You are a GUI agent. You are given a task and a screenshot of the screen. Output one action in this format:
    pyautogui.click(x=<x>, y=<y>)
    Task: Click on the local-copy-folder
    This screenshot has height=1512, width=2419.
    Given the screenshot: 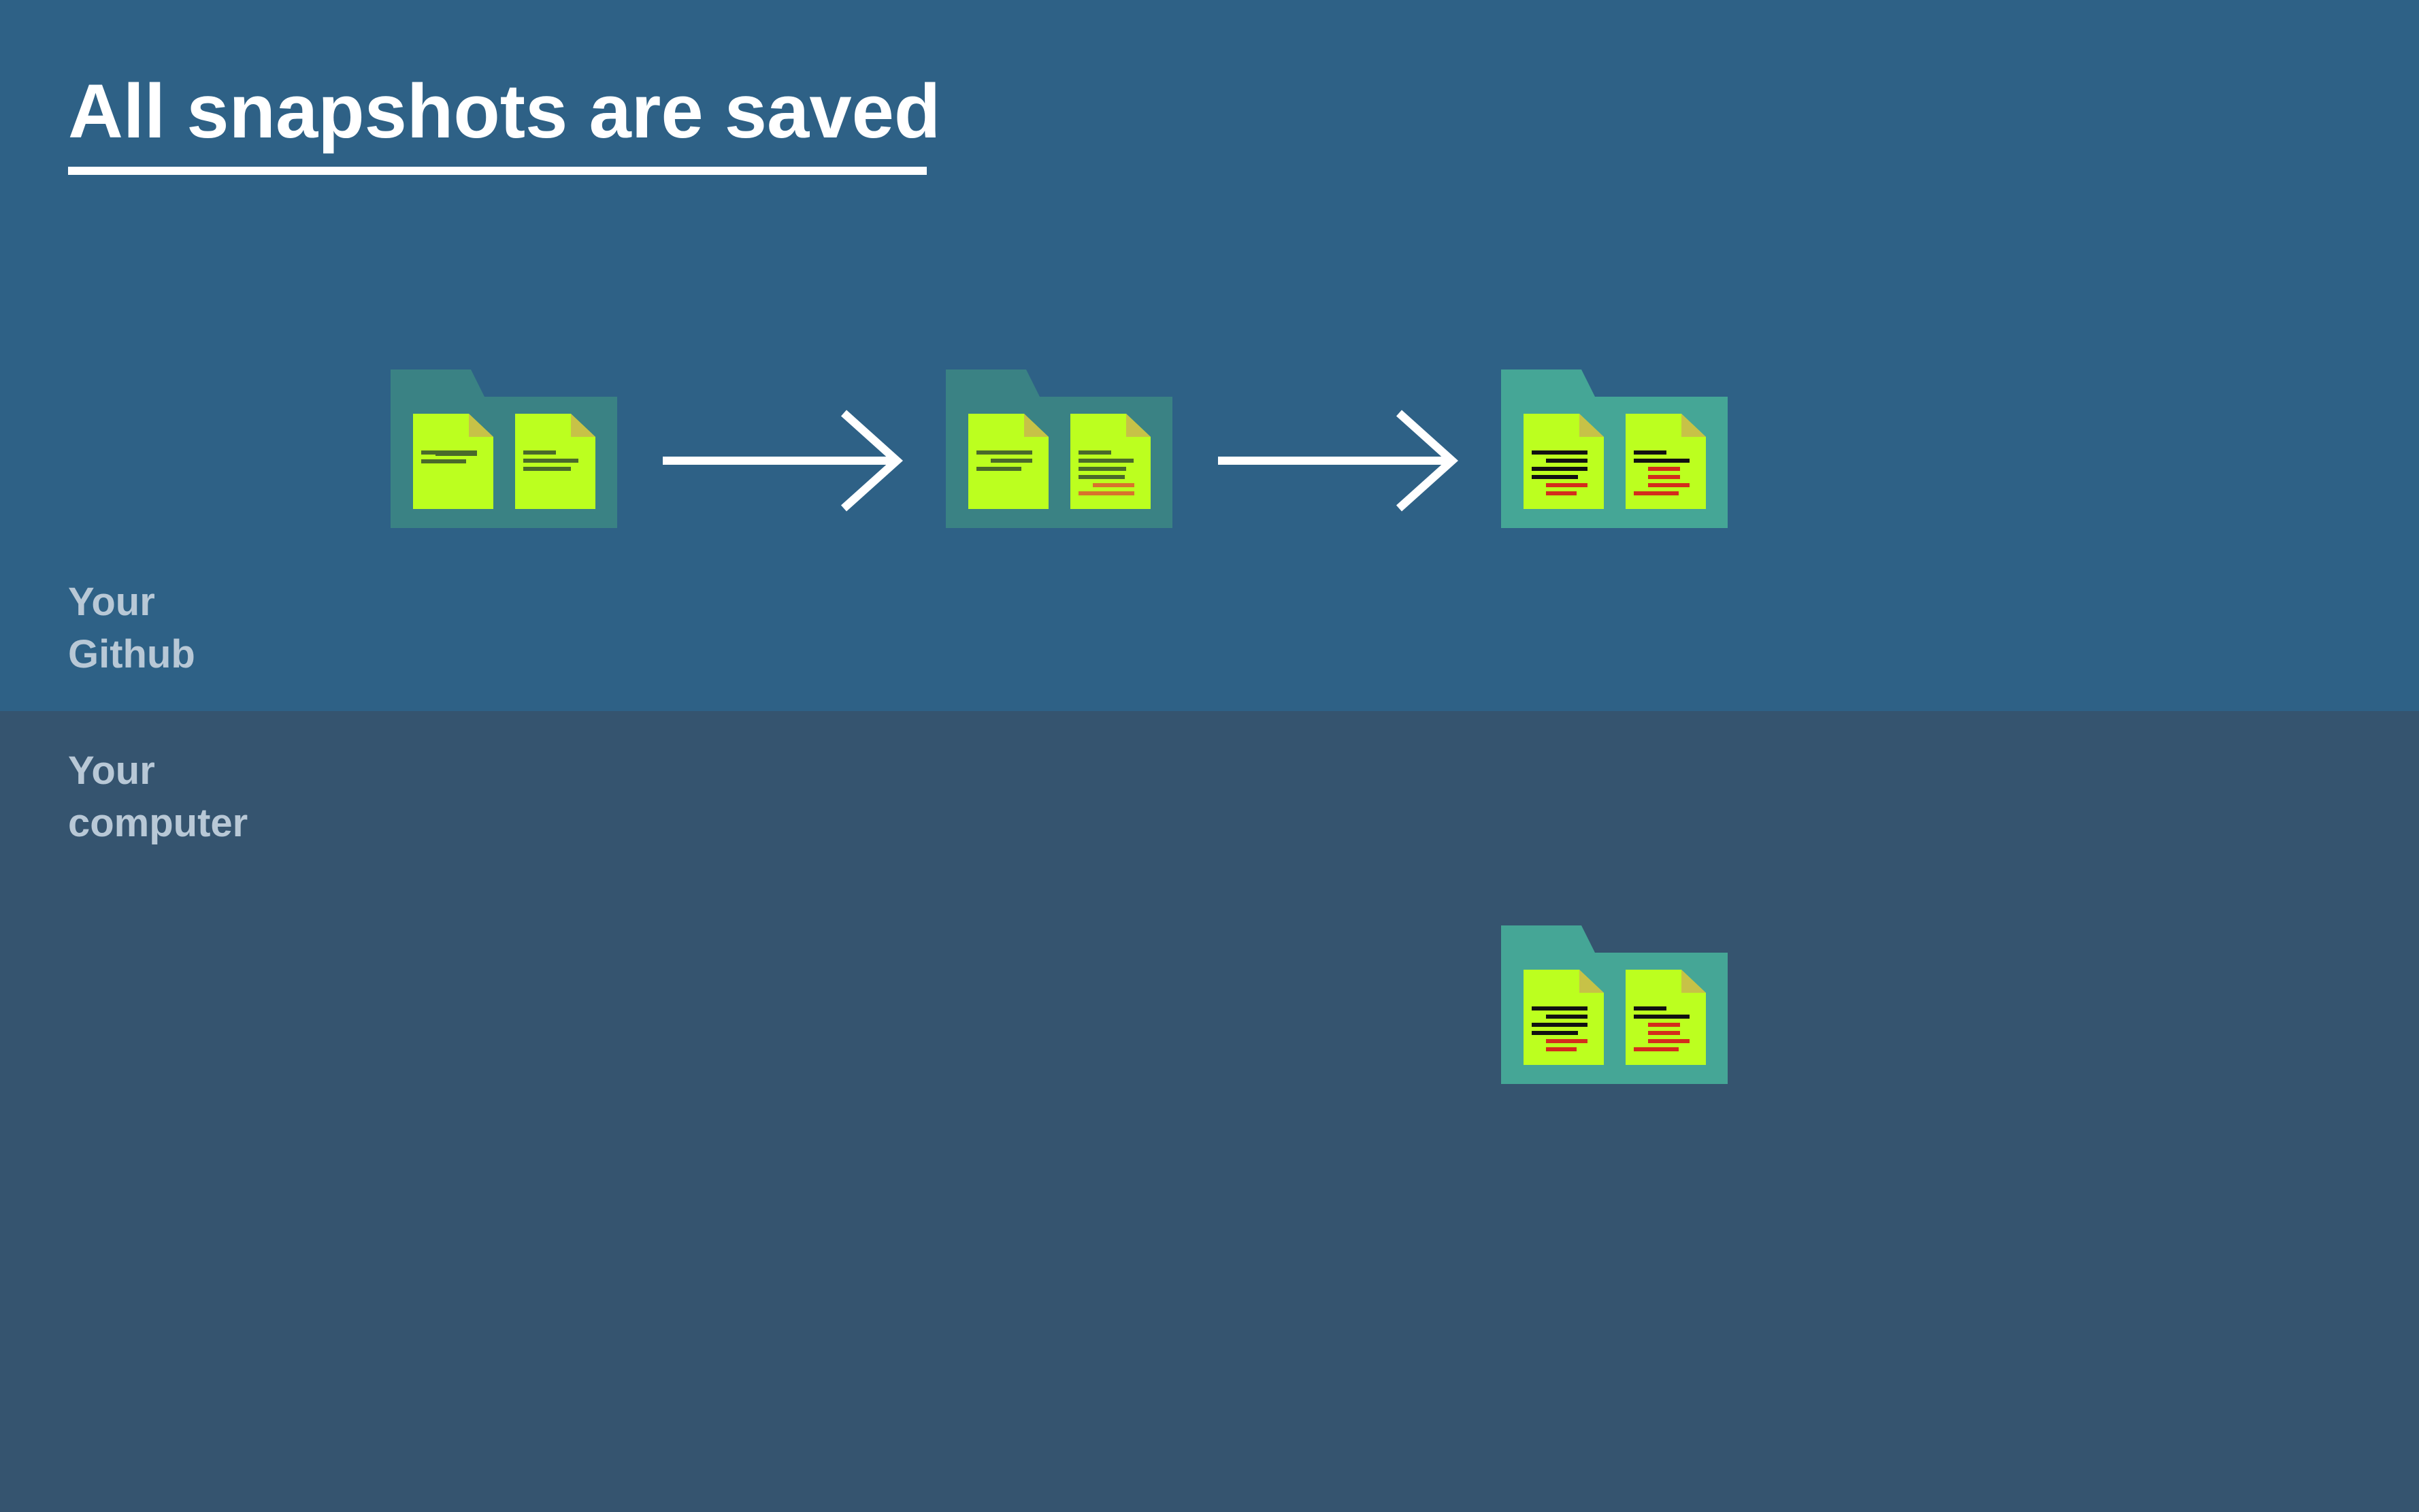 What is the action you would take?
    pyautogui.click(x=1615, y=1004)
    